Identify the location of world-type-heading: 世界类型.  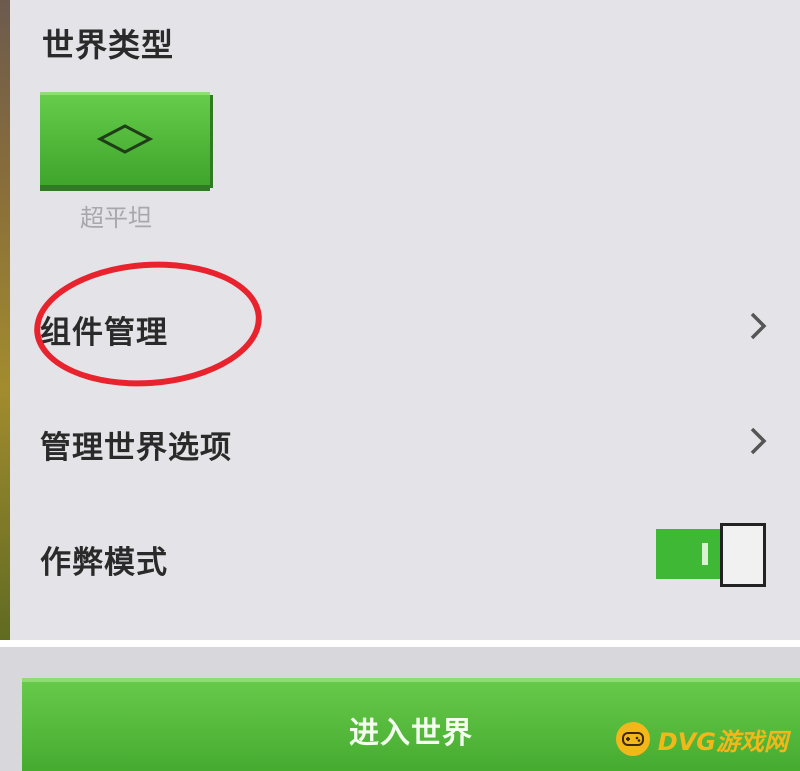
(108, 45).